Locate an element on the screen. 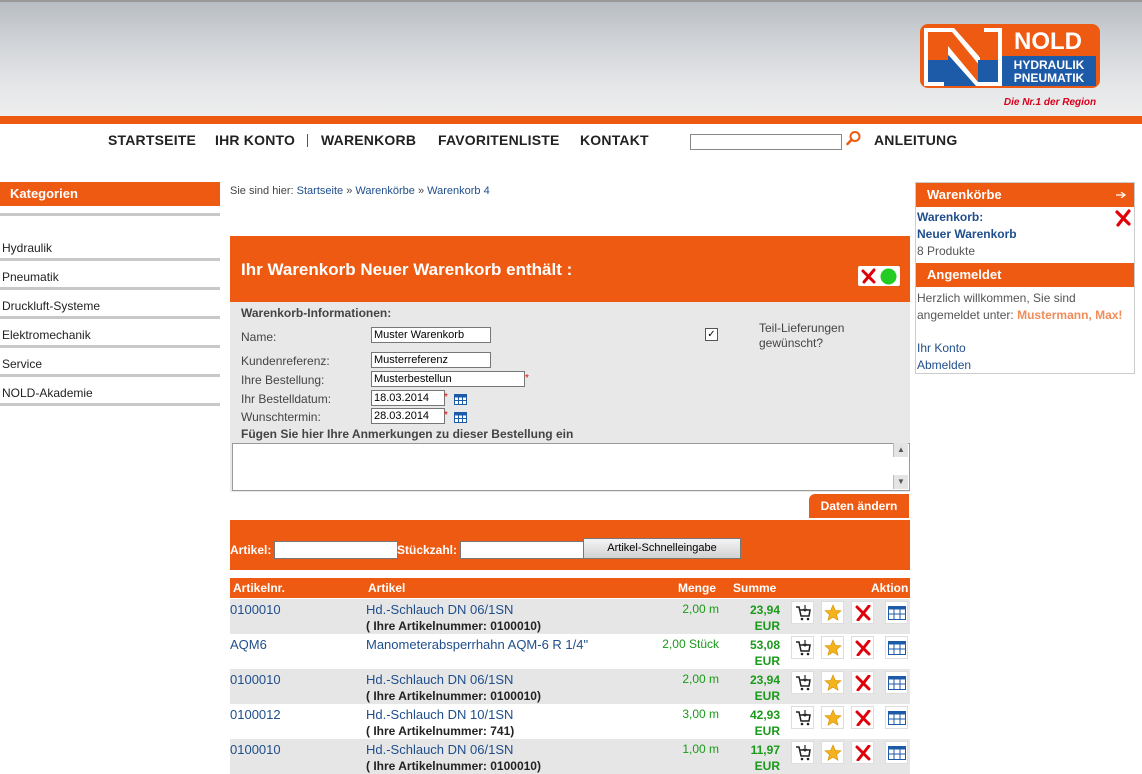 This screenshot has width=1142, height=774. quantity-value: 3,00 m is located at coordinates (700, 714).